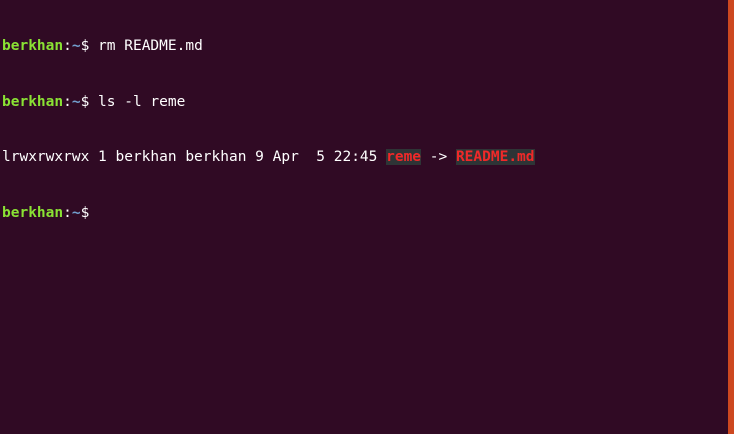  I want to click on broken-link-target: README.md, so click(495, 157).